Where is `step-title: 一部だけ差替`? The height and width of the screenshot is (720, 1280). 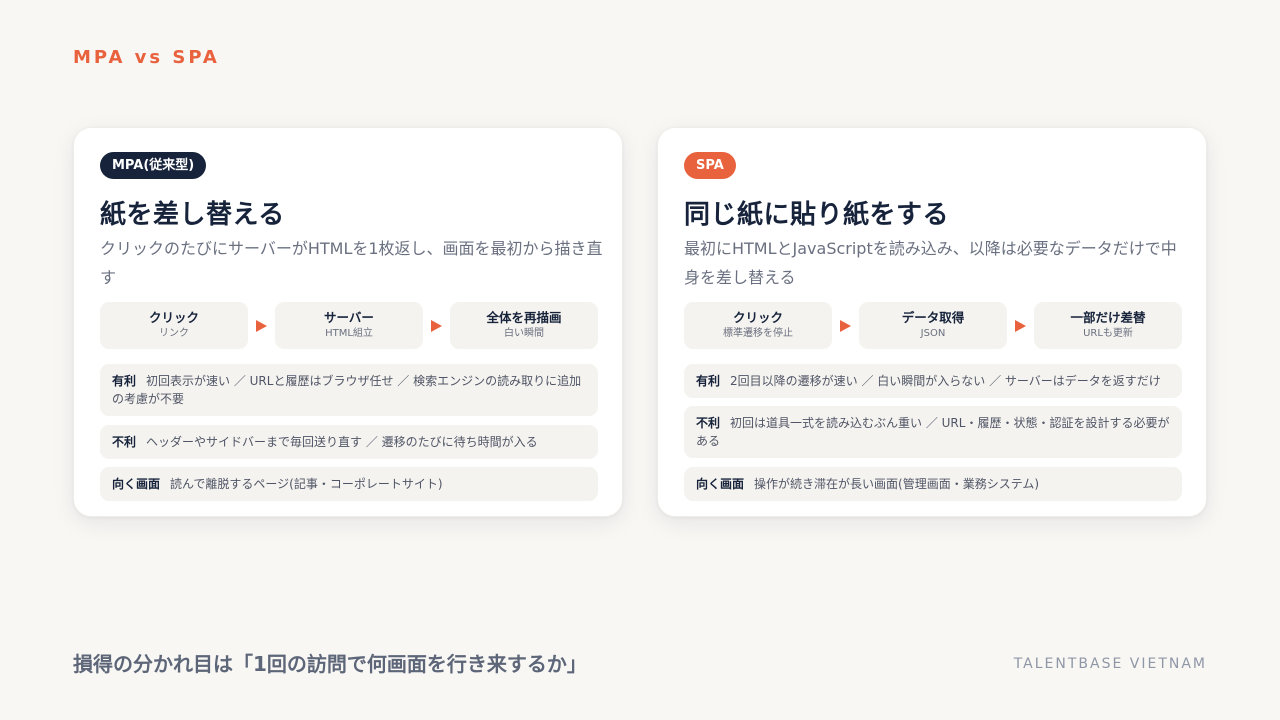
step-title: 一部だけ差替 is located at coordinates (1108, 317).